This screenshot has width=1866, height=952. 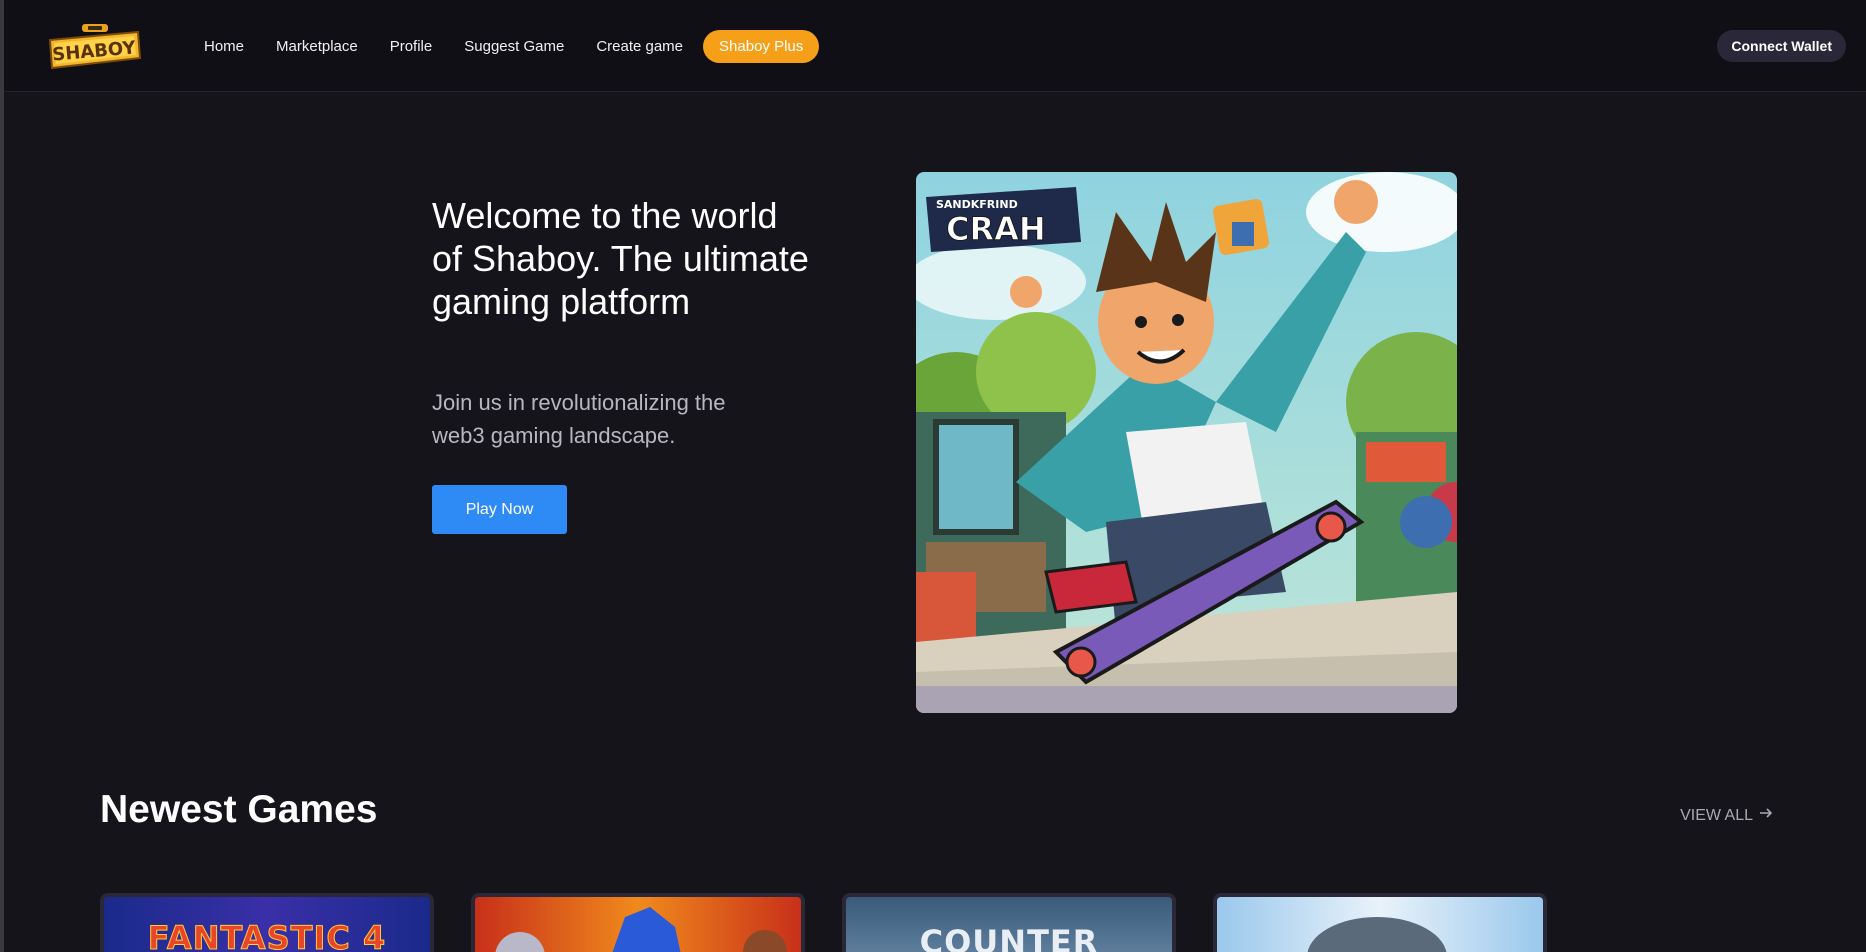 I want to click on view-all-label: VIEW ALL, so click(x=1716, y=815).